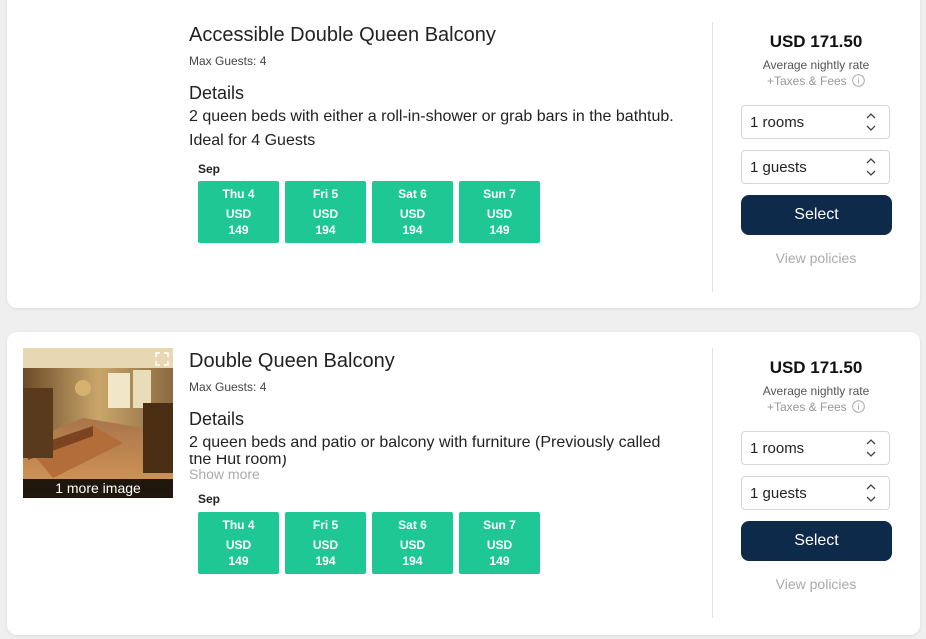 The width and height of the screenshot is (926, 639). What do you see at coordinates (224, 474) in the screenshot?
I see `show-more-link: Show more` at bounding box center [224, 474].